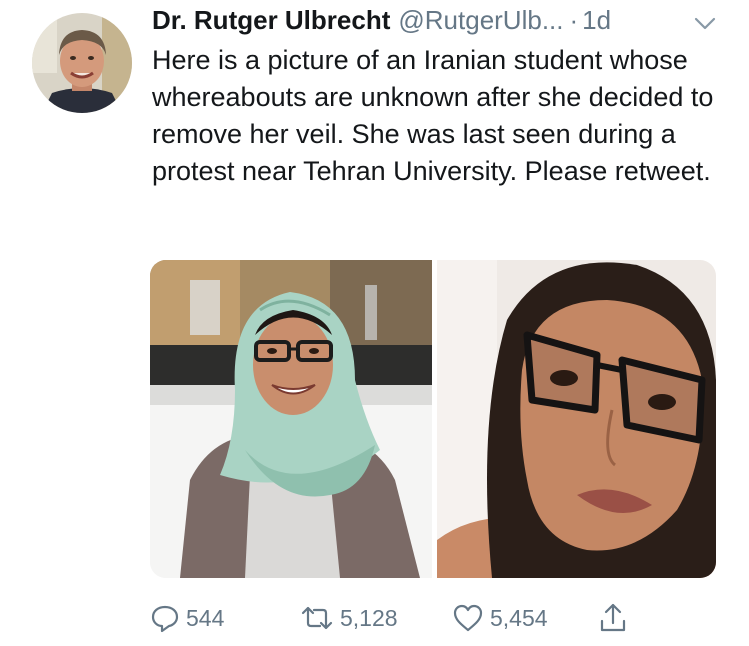 The width and height of the screenshot is (749, 646). I want to click on tweet-actions: 544 5,128 5,454, so click(410, 618).